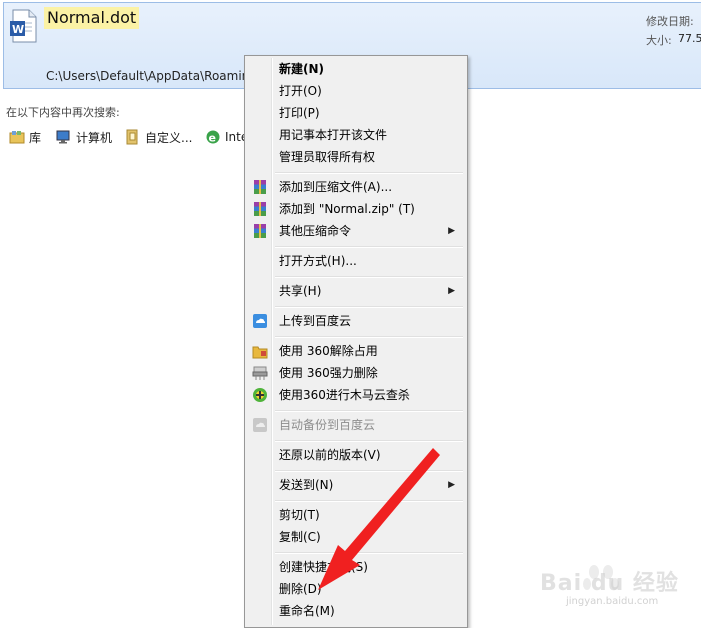  I want to click on menu-item-label: 共享(H), so click(300, 291).